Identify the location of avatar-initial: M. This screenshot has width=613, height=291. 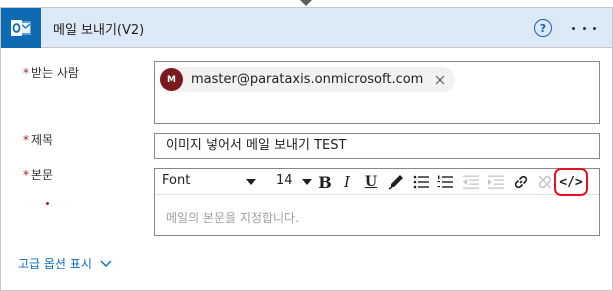
(171, 79).